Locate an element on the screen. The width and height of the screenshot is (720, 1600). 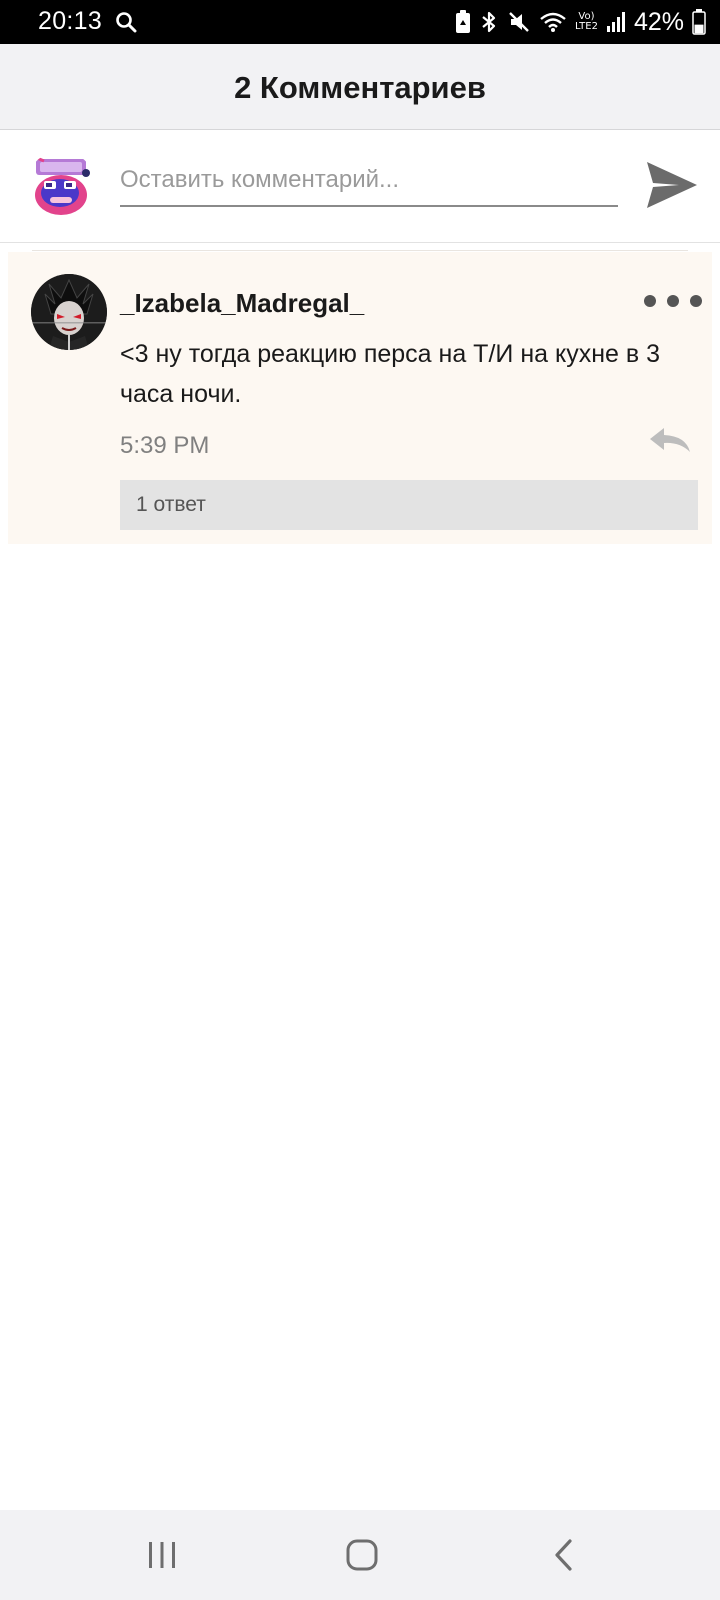
signal-icon is located at coordinates (615, 22).